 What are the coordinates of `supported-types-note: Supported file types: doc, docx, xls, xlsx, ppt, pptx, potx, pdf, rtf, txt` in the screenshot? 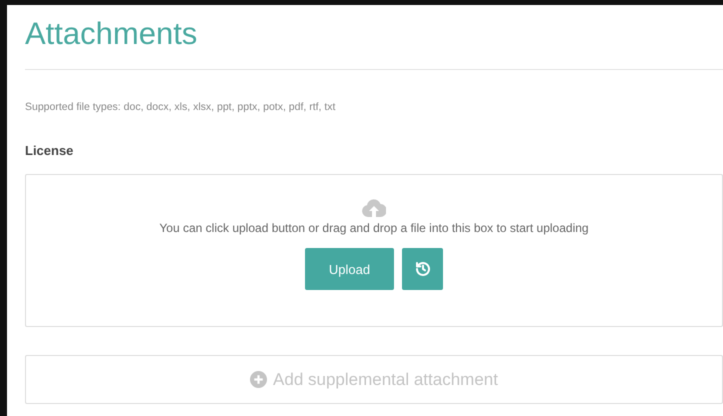 It's located at (180, 107).